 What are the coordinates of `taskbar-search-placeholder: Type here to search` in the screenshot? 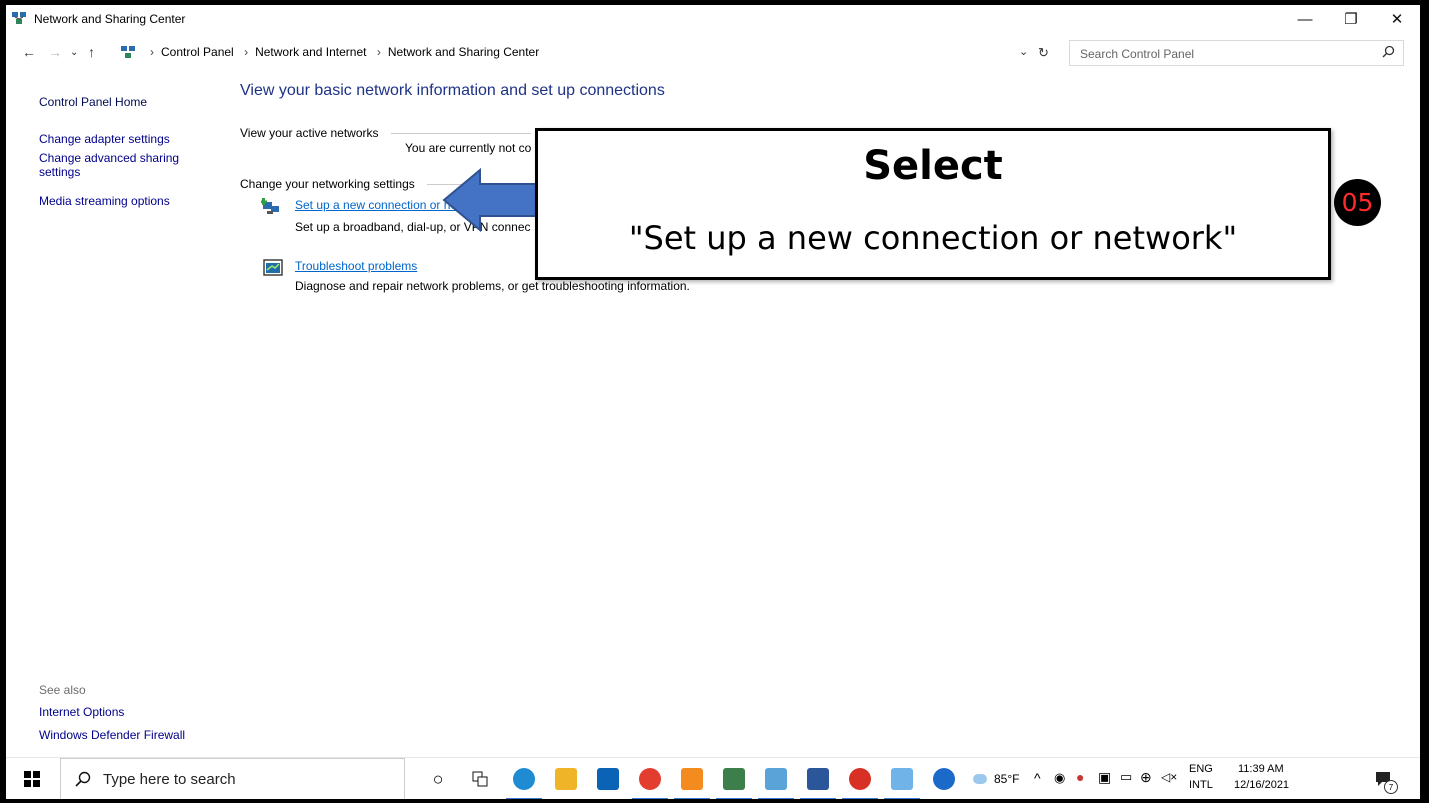 It's located at (169, 779).